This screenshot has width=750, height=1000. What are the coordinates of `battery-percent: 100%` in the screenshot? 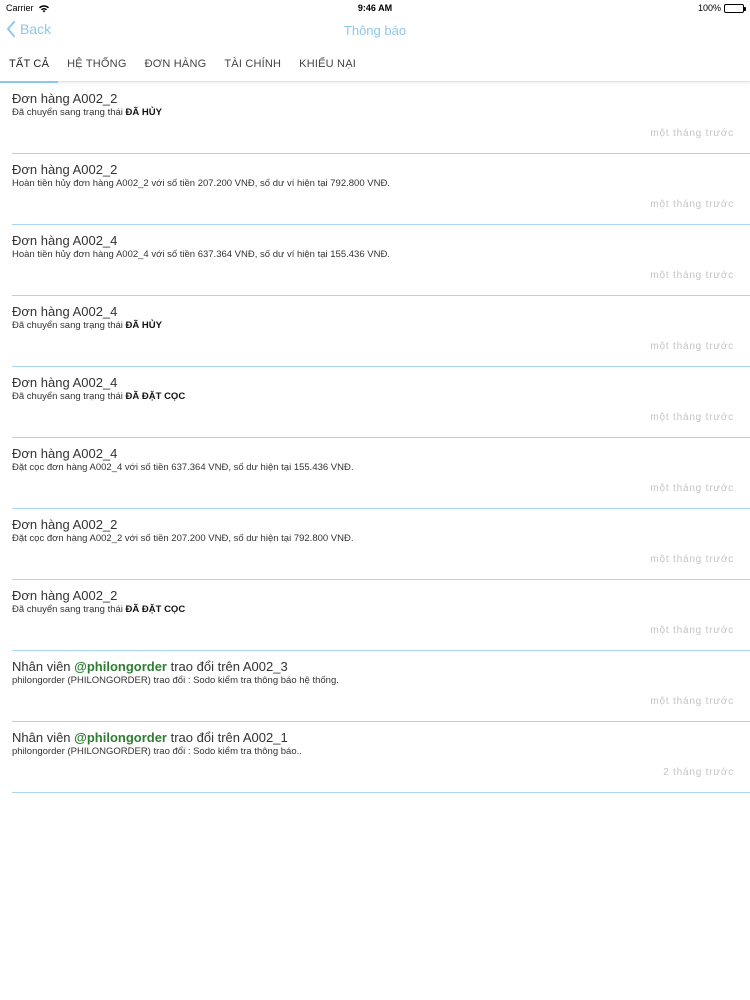 It's located at (709, 8).